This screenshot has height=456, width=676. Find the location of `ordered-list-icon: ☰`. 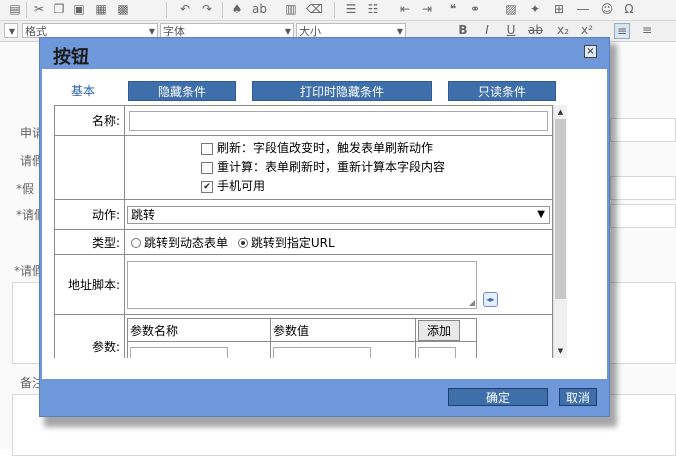

ordered-list-icon: ☰ is located at coordinates (351, 9).